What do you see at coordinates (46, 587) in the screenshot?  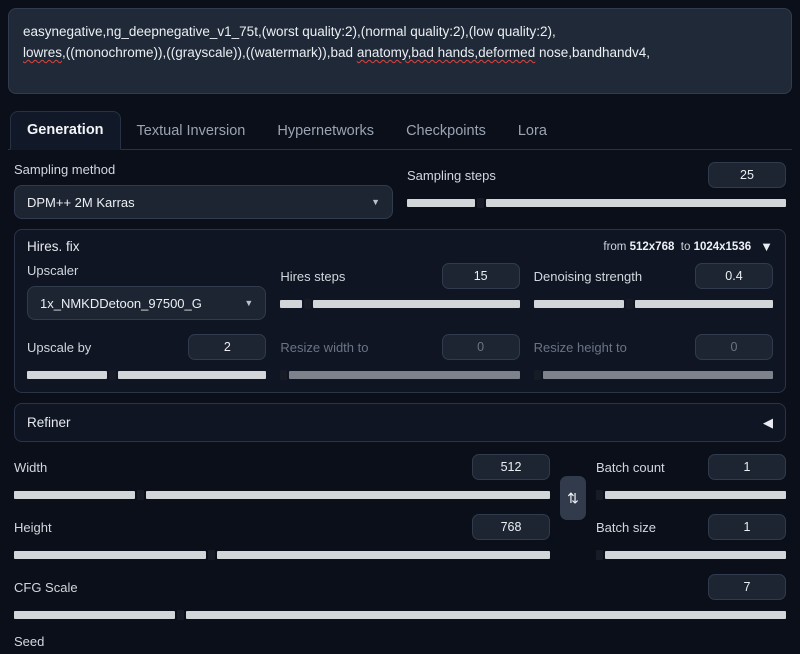 I see `cfg-scale-label: CFG Scale` at bounding box center [46, 587].